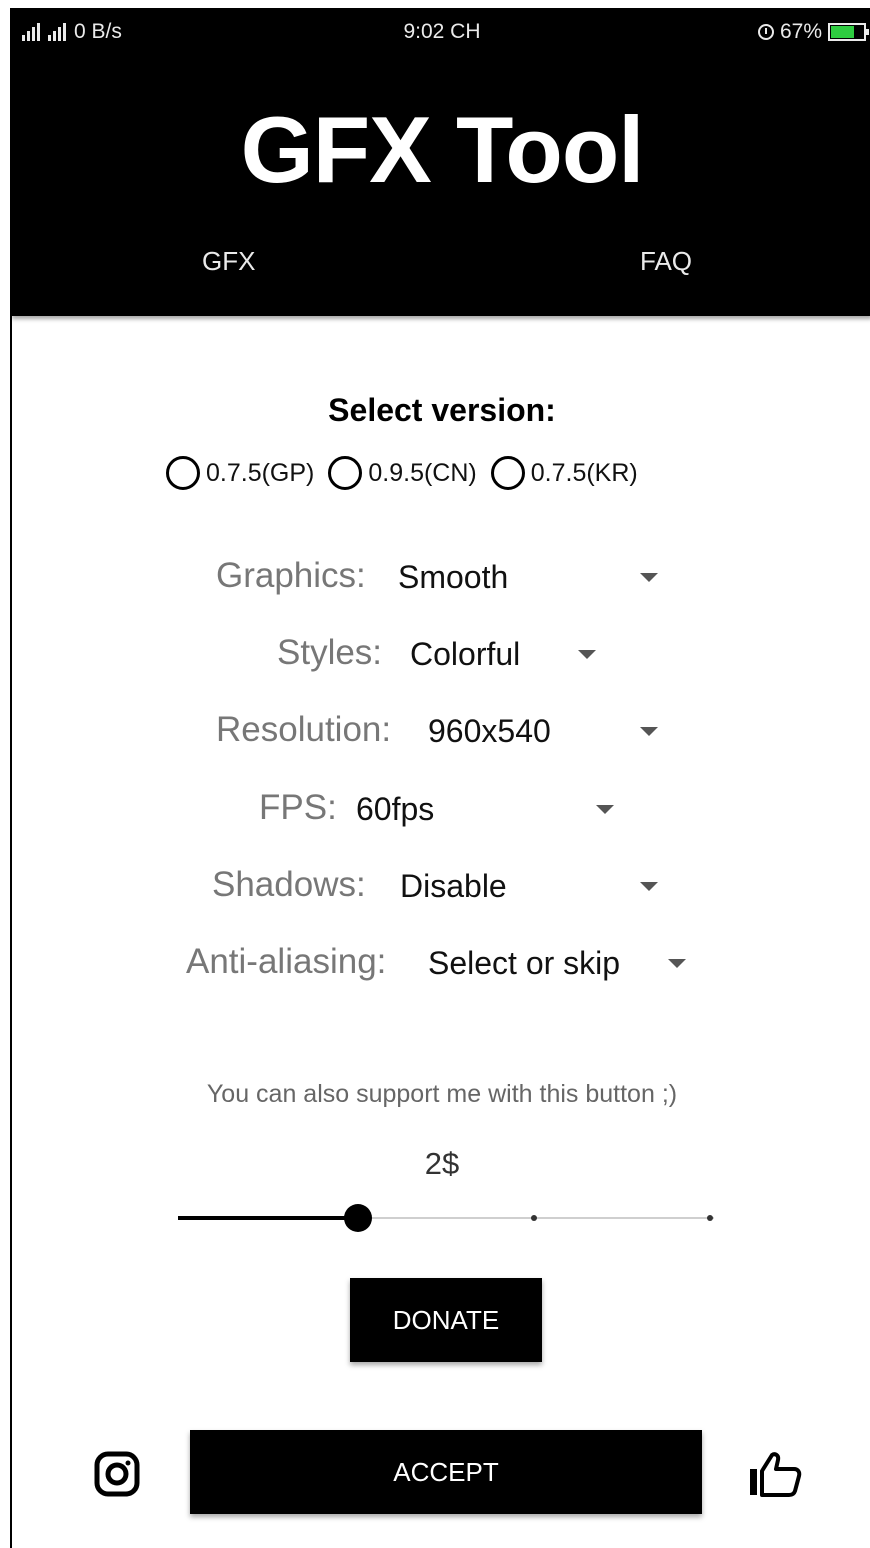 The image size is (870, 1548). I want to click on radio-label: 0.7.5(KR), so click(584, 472).